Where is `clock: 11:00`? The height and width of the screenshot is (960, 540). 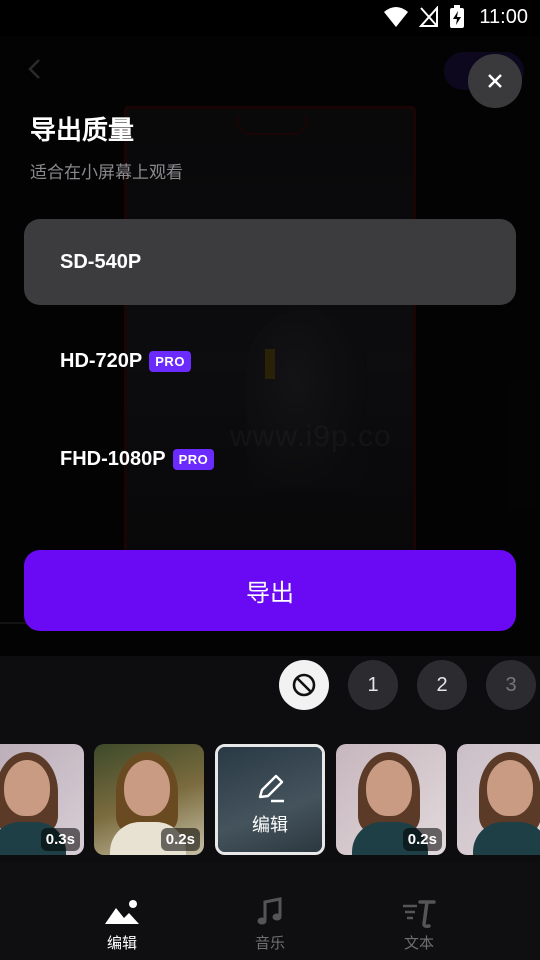 clock: 11:00 is located at coordinates (503, 16).